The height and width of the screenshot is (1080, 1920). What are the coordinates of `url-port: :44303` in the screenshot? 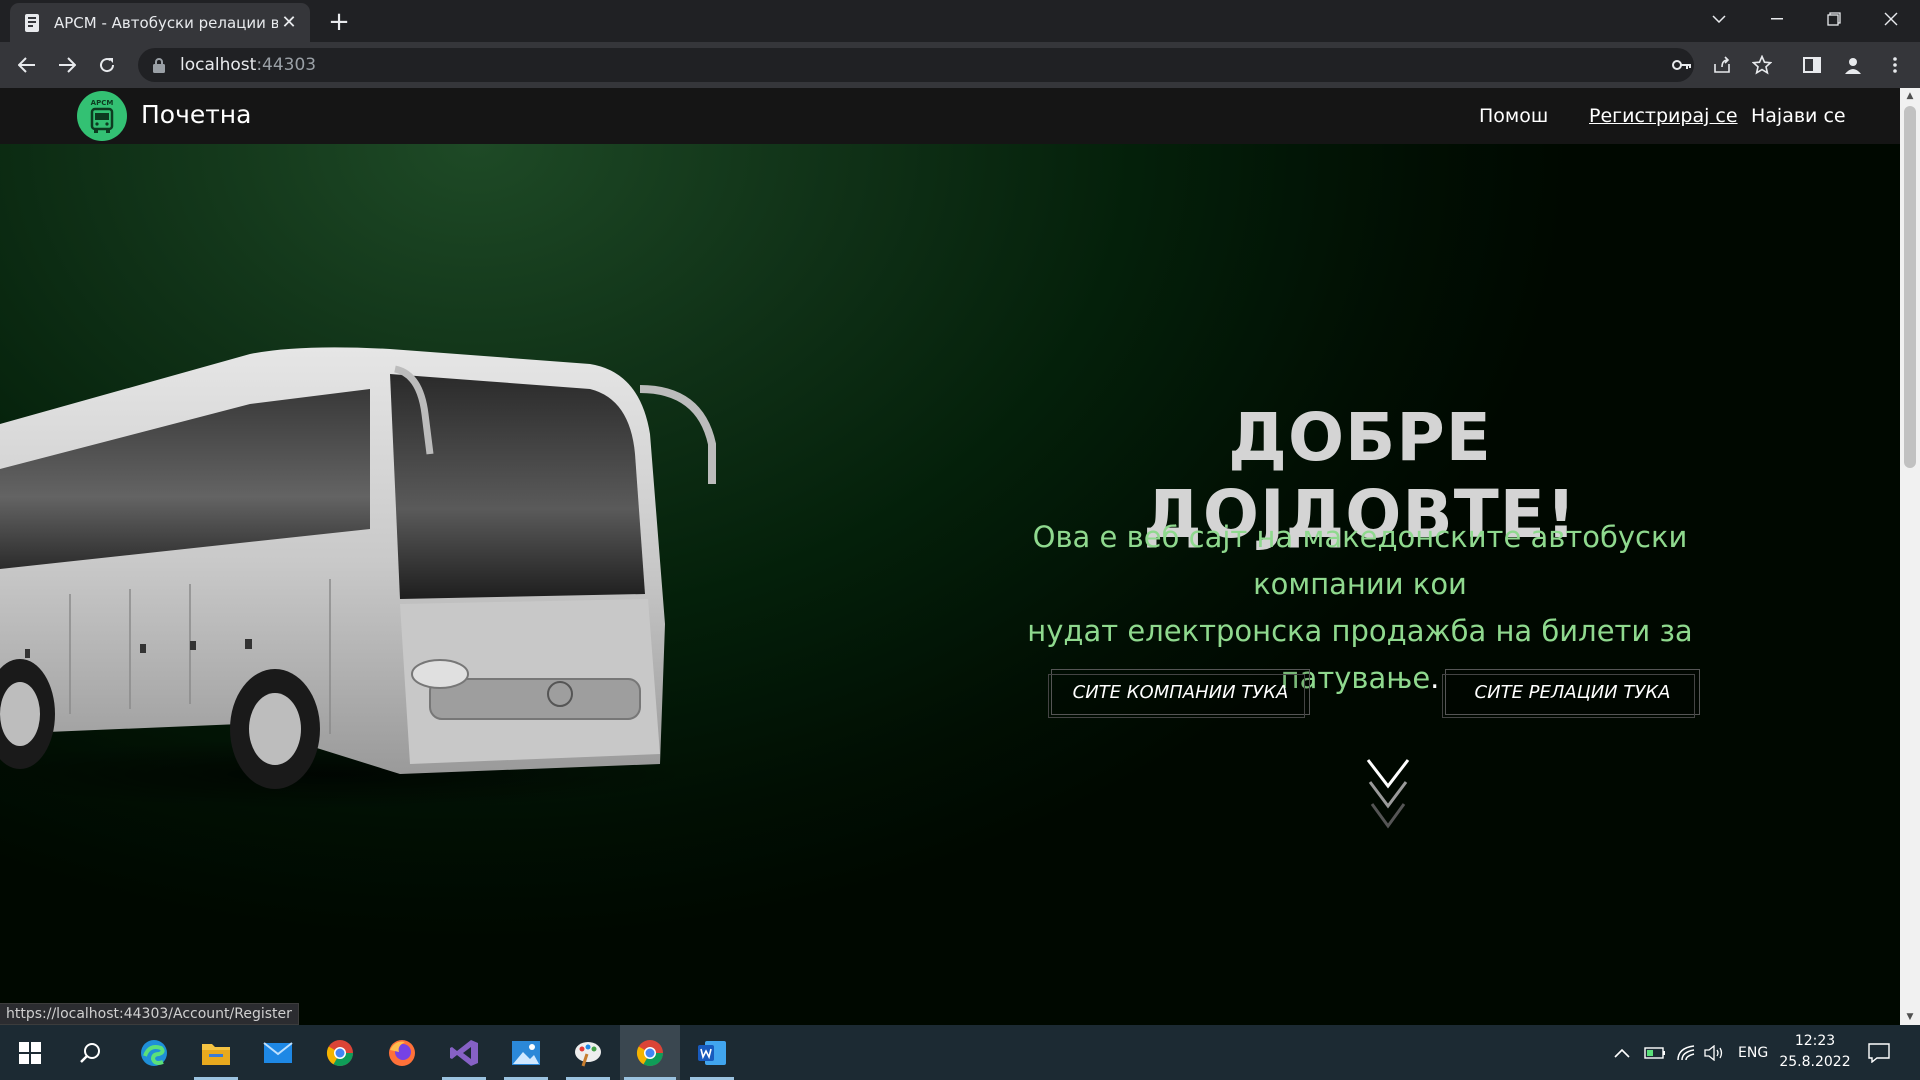 It's located at (286, 65).